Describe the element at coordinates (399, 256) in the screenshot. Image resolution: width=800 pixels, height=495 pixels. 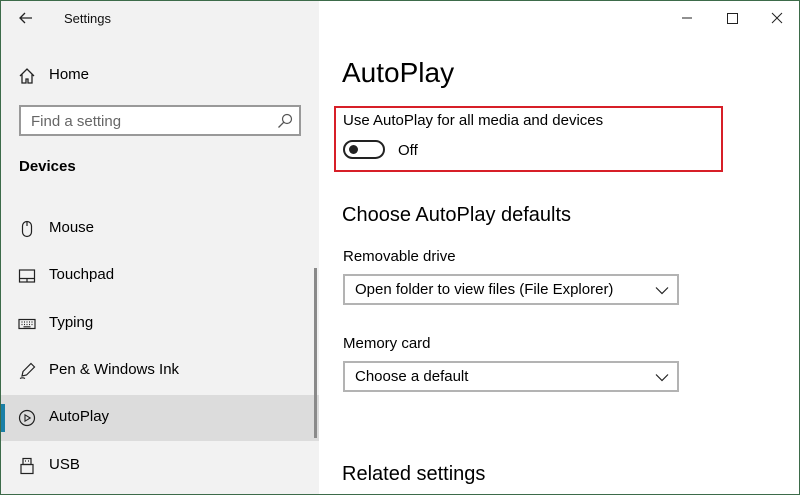
I see `removable-drive-label: Removable drive` at that location.